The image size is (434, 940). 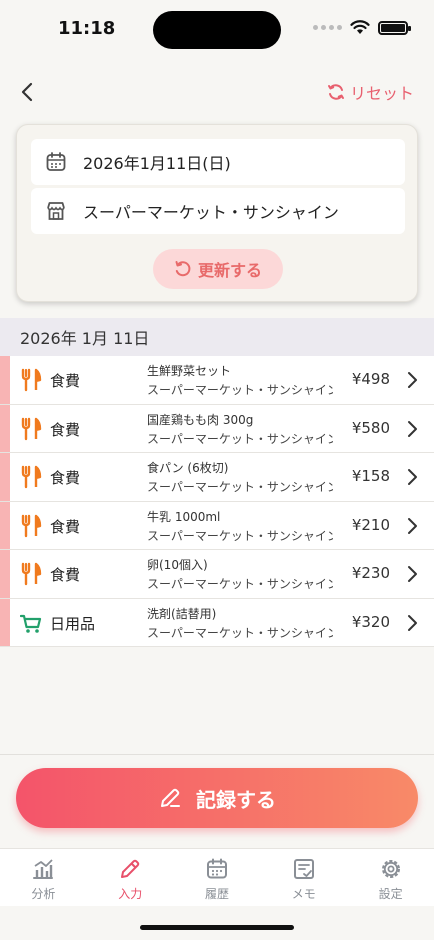 What do you see at coordinates (370, 476) in the screenshot?
I see `item-price: ¥158` at bounding box center [370, 476].